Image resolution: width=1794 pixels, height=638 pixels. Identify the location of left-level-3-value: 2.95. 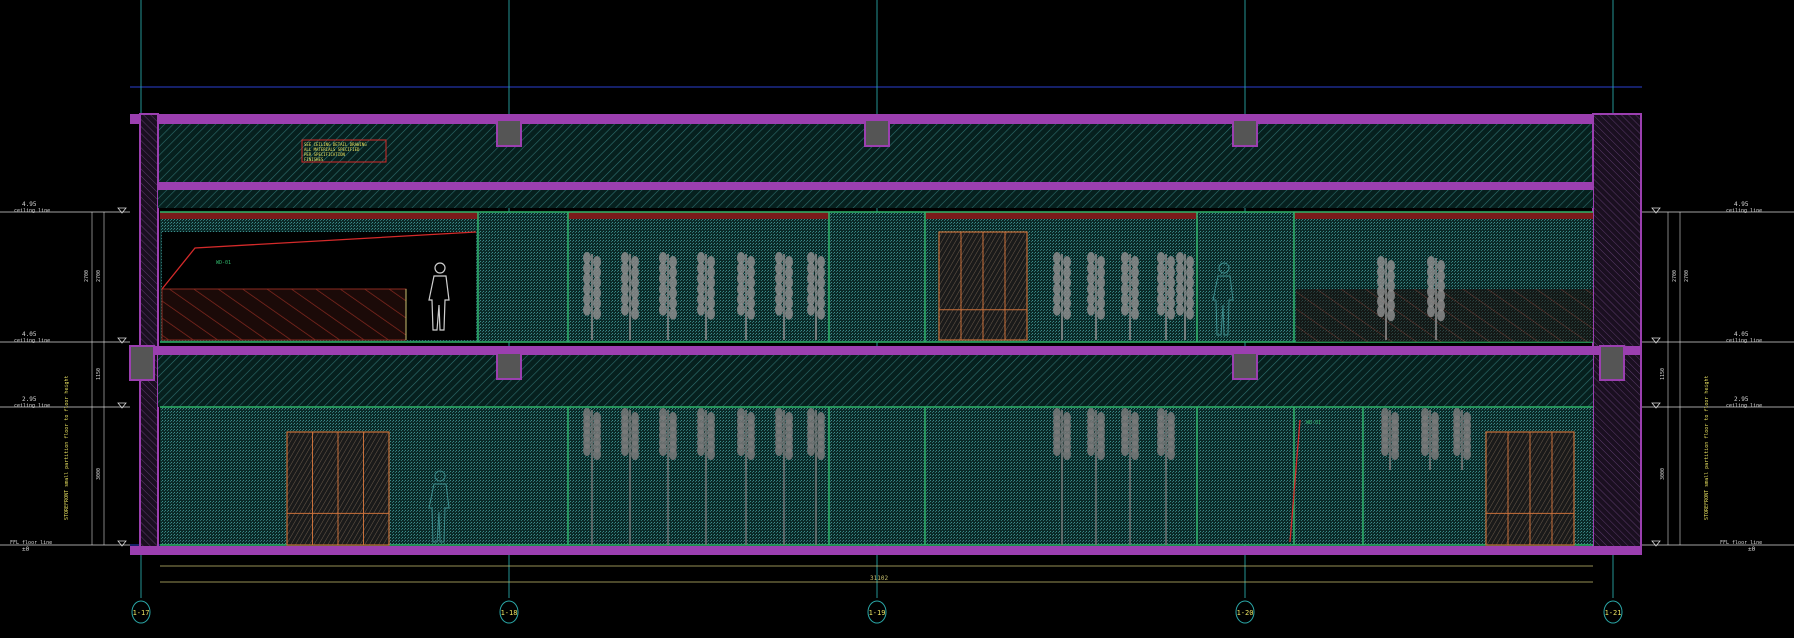
(29, 399).